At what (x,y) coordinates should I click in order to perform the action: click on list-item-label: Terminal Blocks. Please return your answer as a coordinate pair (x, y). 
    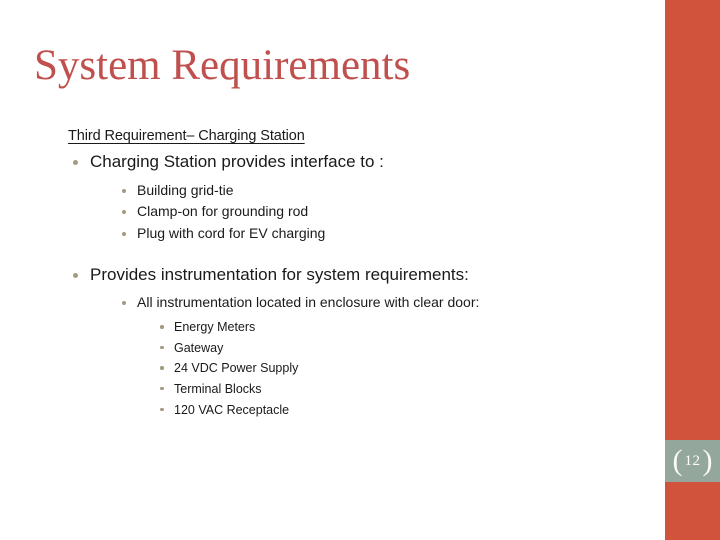
    Looking at the image, I should click on (218, 388).